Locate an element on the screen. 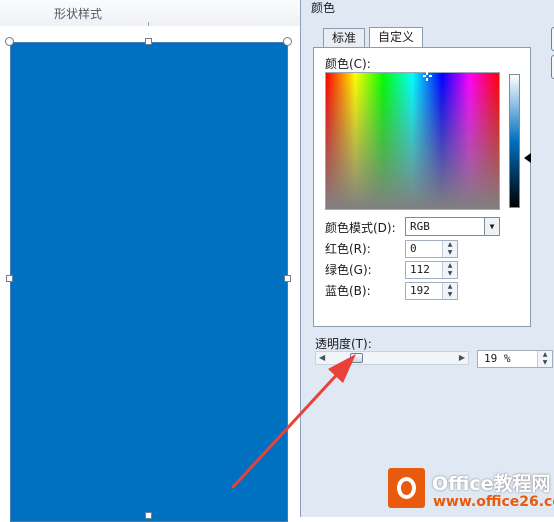 The image size is (554, 522). transparency-slider: ◀ ▶ is located at coordinates (392, 358).